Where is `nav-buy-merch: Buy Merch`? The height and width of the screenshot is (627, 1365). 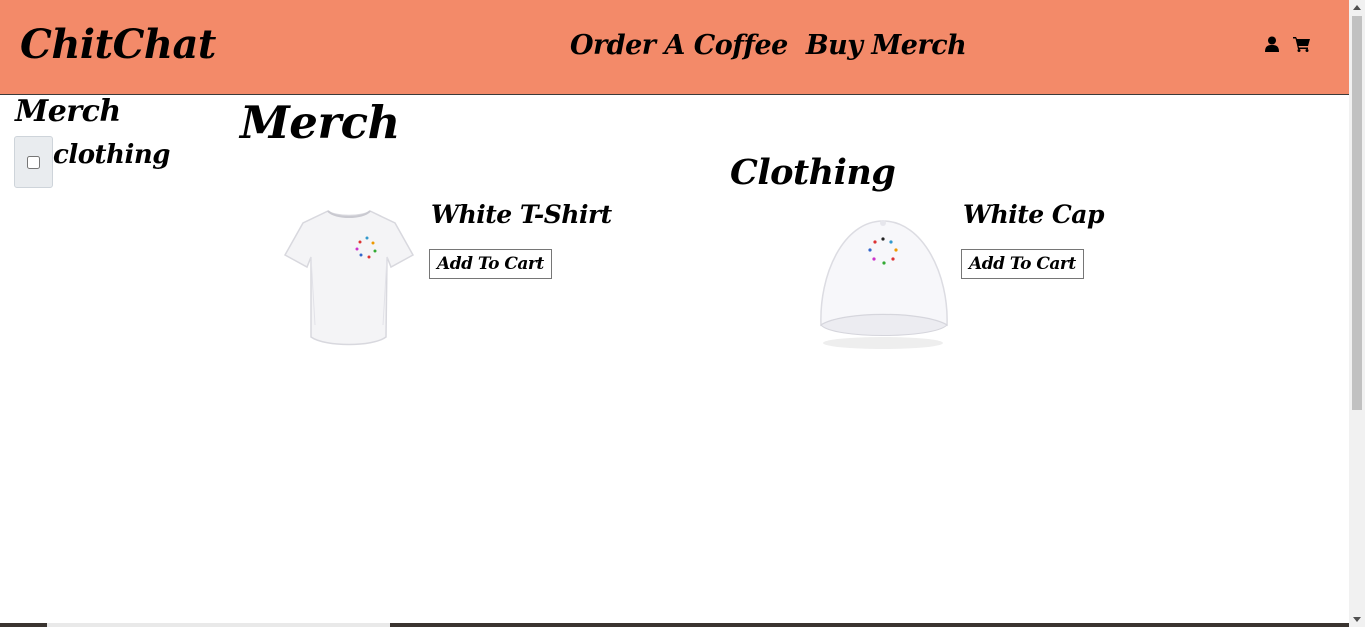 nav-buy-merch: Buy Merch is located at coordinates (886, 46).